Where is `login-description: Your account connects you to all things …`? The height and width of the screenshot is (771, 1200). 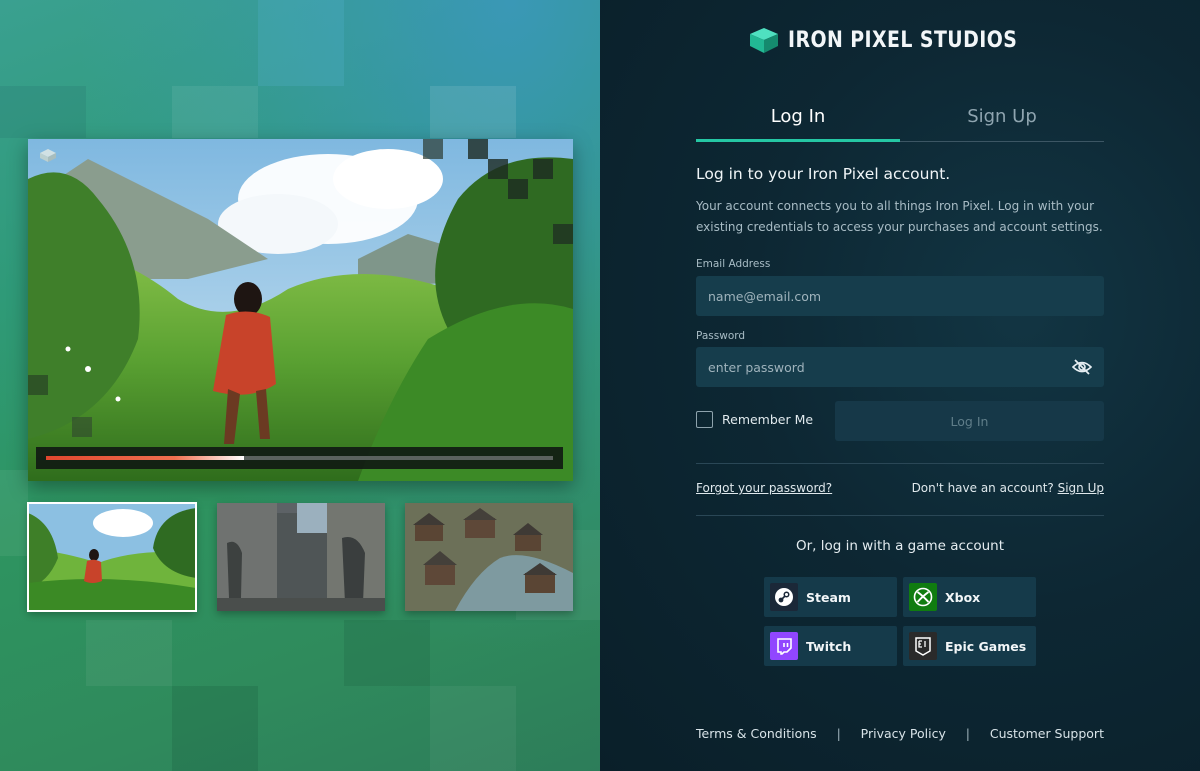 login-description: Your account connects you to all things … is located at coordinates (899, 216).